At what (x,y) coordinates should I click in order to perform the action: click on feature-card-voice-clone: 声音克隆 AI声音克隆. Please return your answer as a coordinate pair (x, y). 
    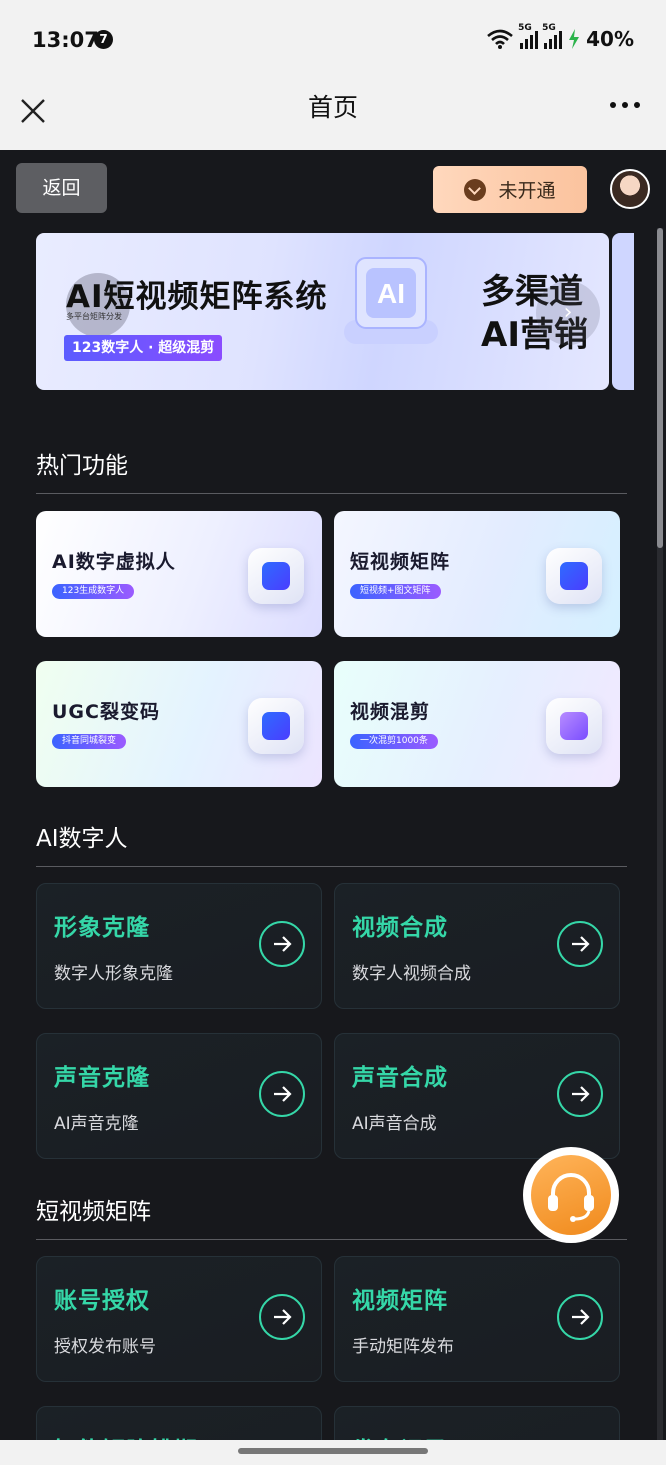
    Looking at the image, I should click on (179, 1096).